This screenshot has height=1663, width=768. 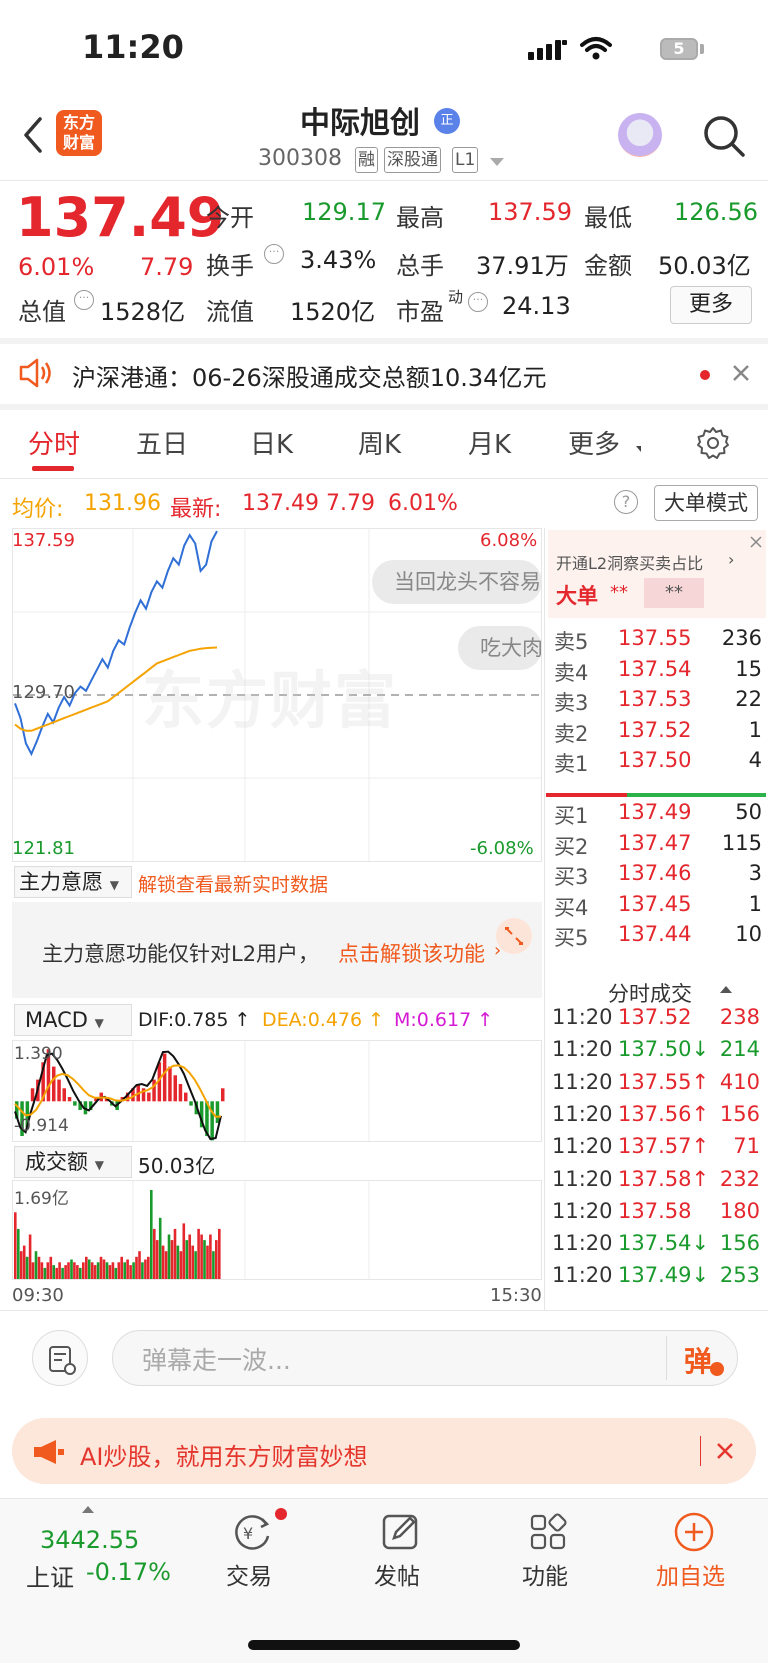 I want to click on trade-icon: ¥, so click(x=252, y=1532).